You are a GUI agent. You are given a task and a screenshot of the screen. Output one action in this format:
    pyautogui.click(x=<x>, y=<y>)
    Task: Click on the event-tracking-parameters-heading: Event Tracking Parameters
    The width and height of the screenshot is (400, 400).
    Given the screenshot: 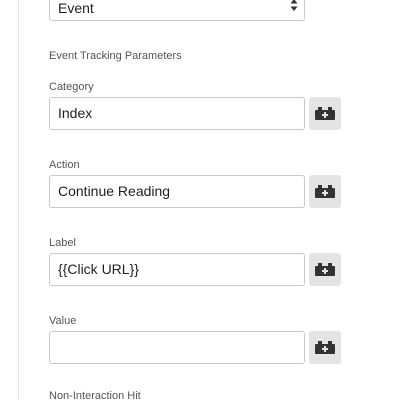 What is the action you would take?
    pyautogui.click(x=115, y=56)
    